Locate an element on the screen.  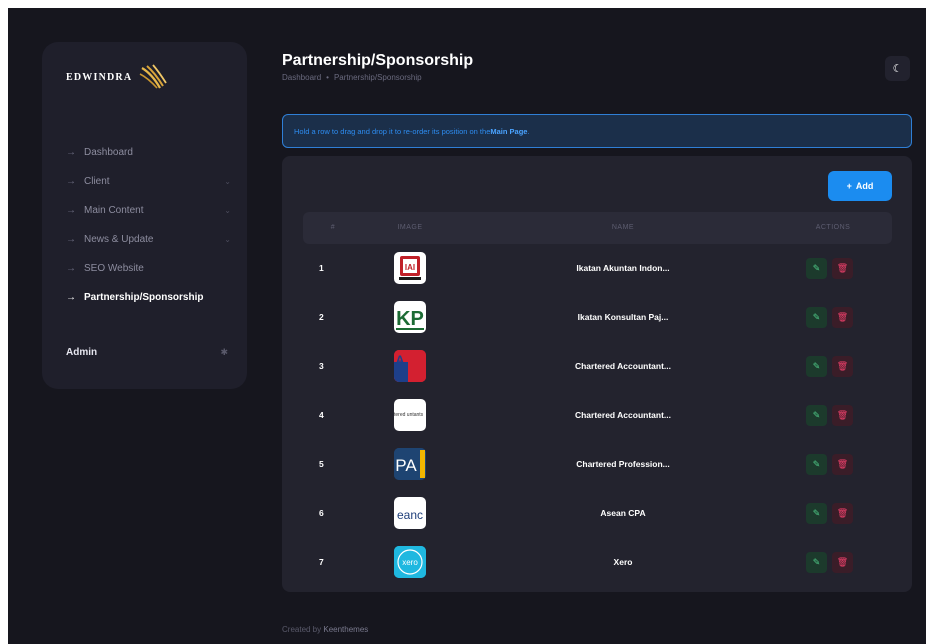
partner-logo-image: tered untants is located at coordinates (410, 415).